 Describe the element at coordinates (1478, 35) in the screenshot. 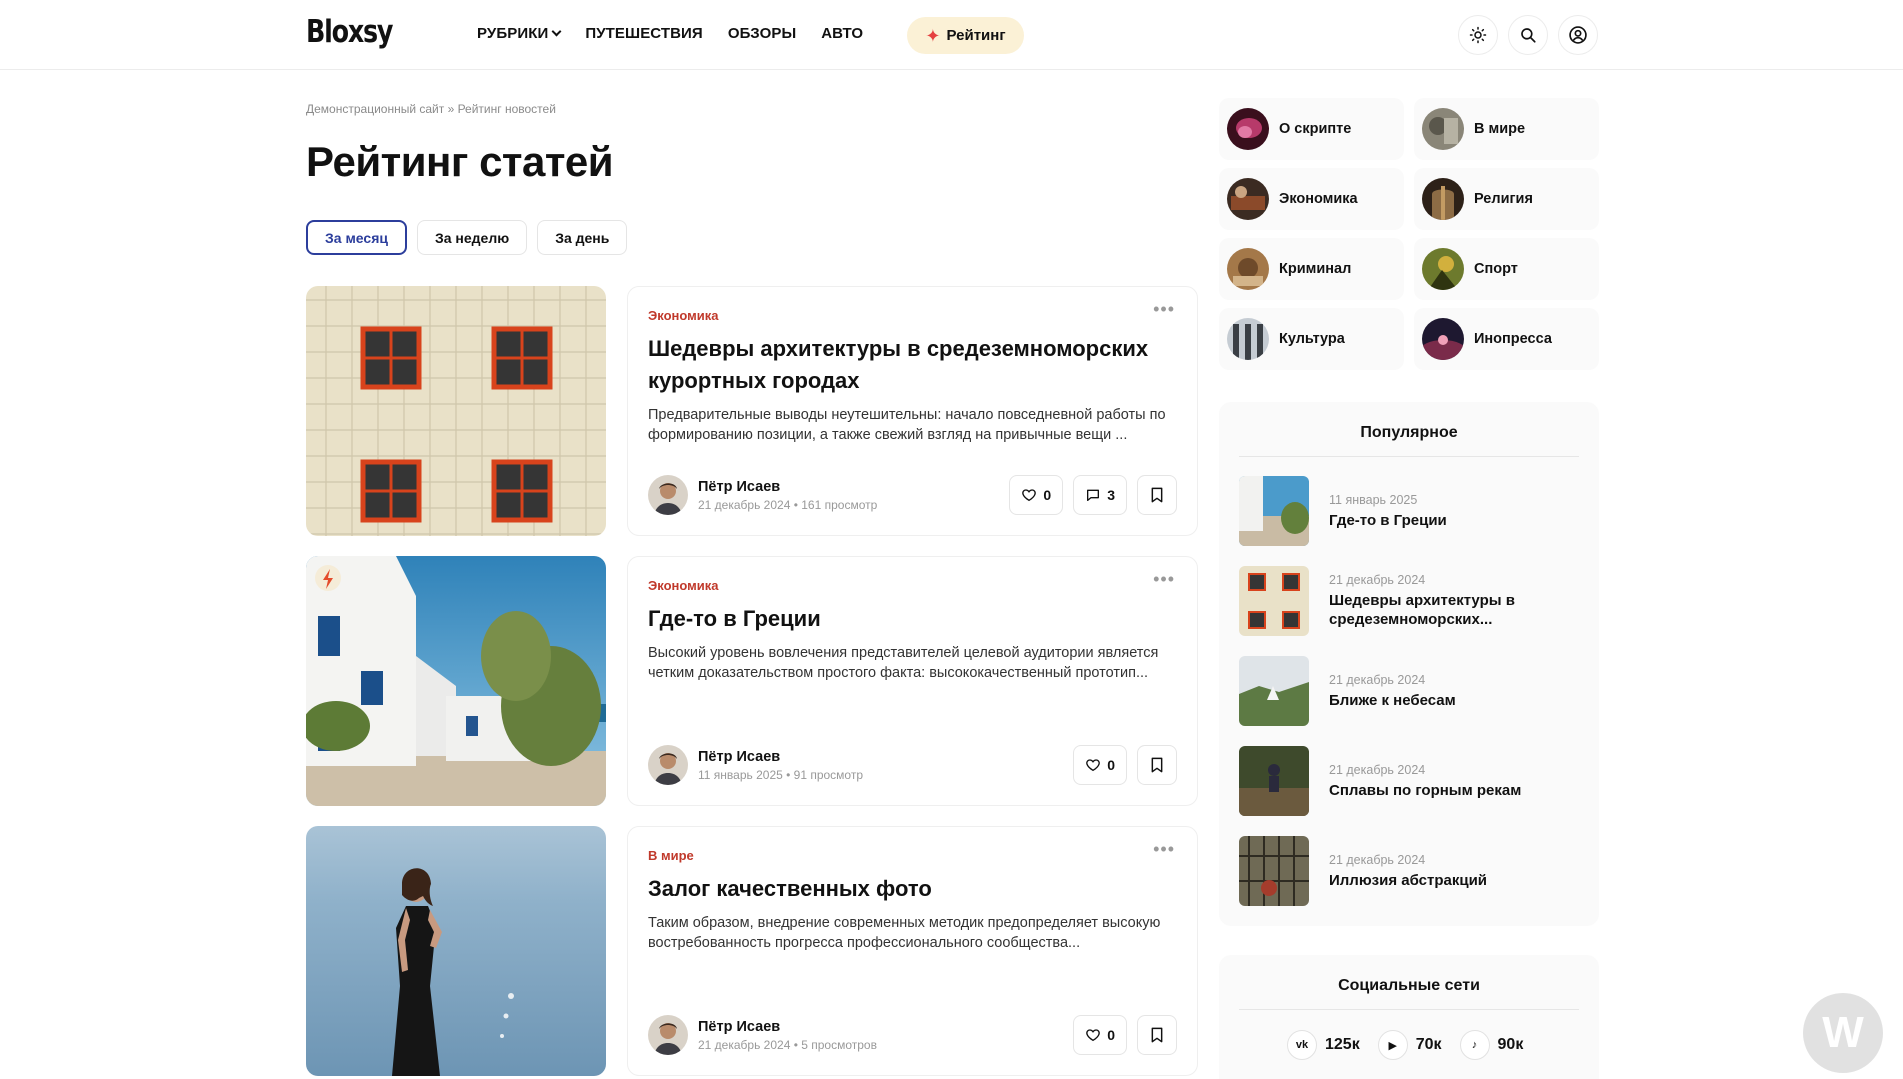

I see `theme-toggle-button` at that location.